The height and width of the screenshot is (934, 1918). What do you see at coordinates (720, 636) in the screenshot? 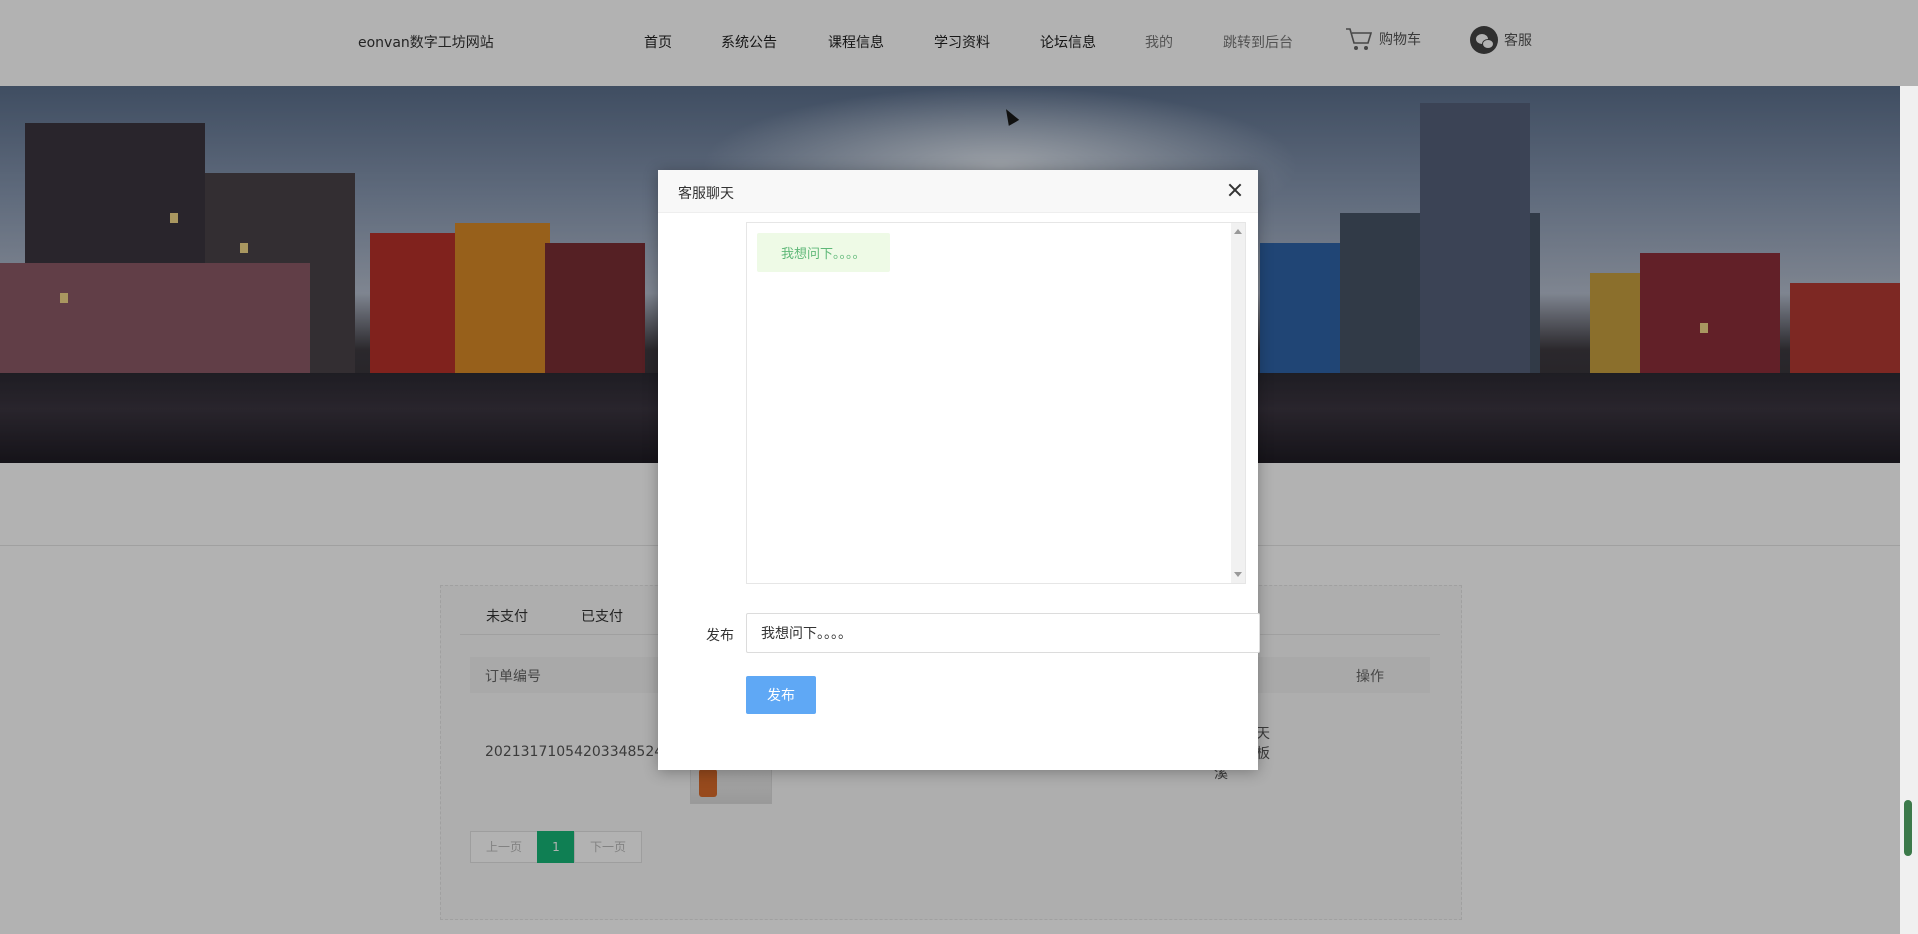
I see `post-label: 发布` at bounding box center [720, 636].